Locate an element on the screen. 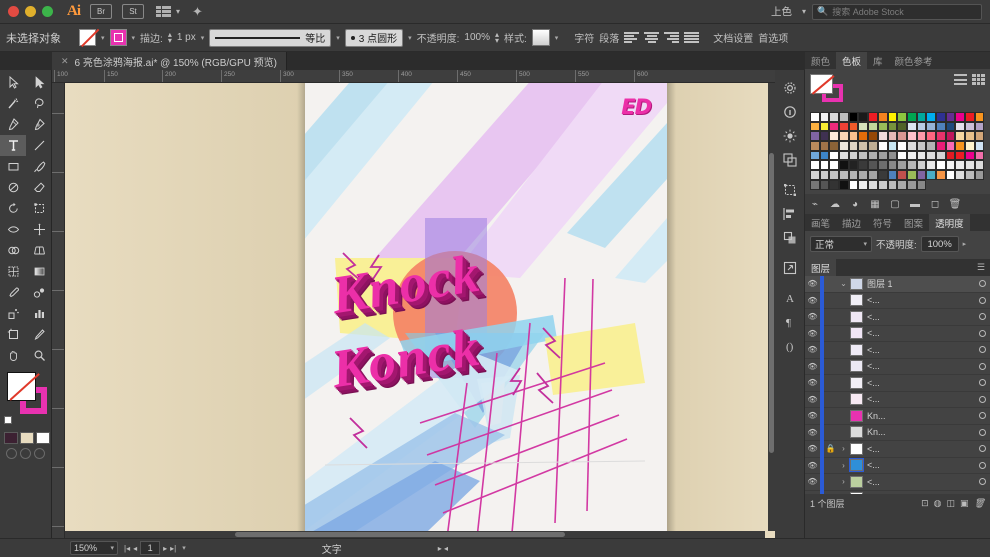 The height and width of the screenshot is (557, 990). minimize-window-button is located at coordinates (30, 11).